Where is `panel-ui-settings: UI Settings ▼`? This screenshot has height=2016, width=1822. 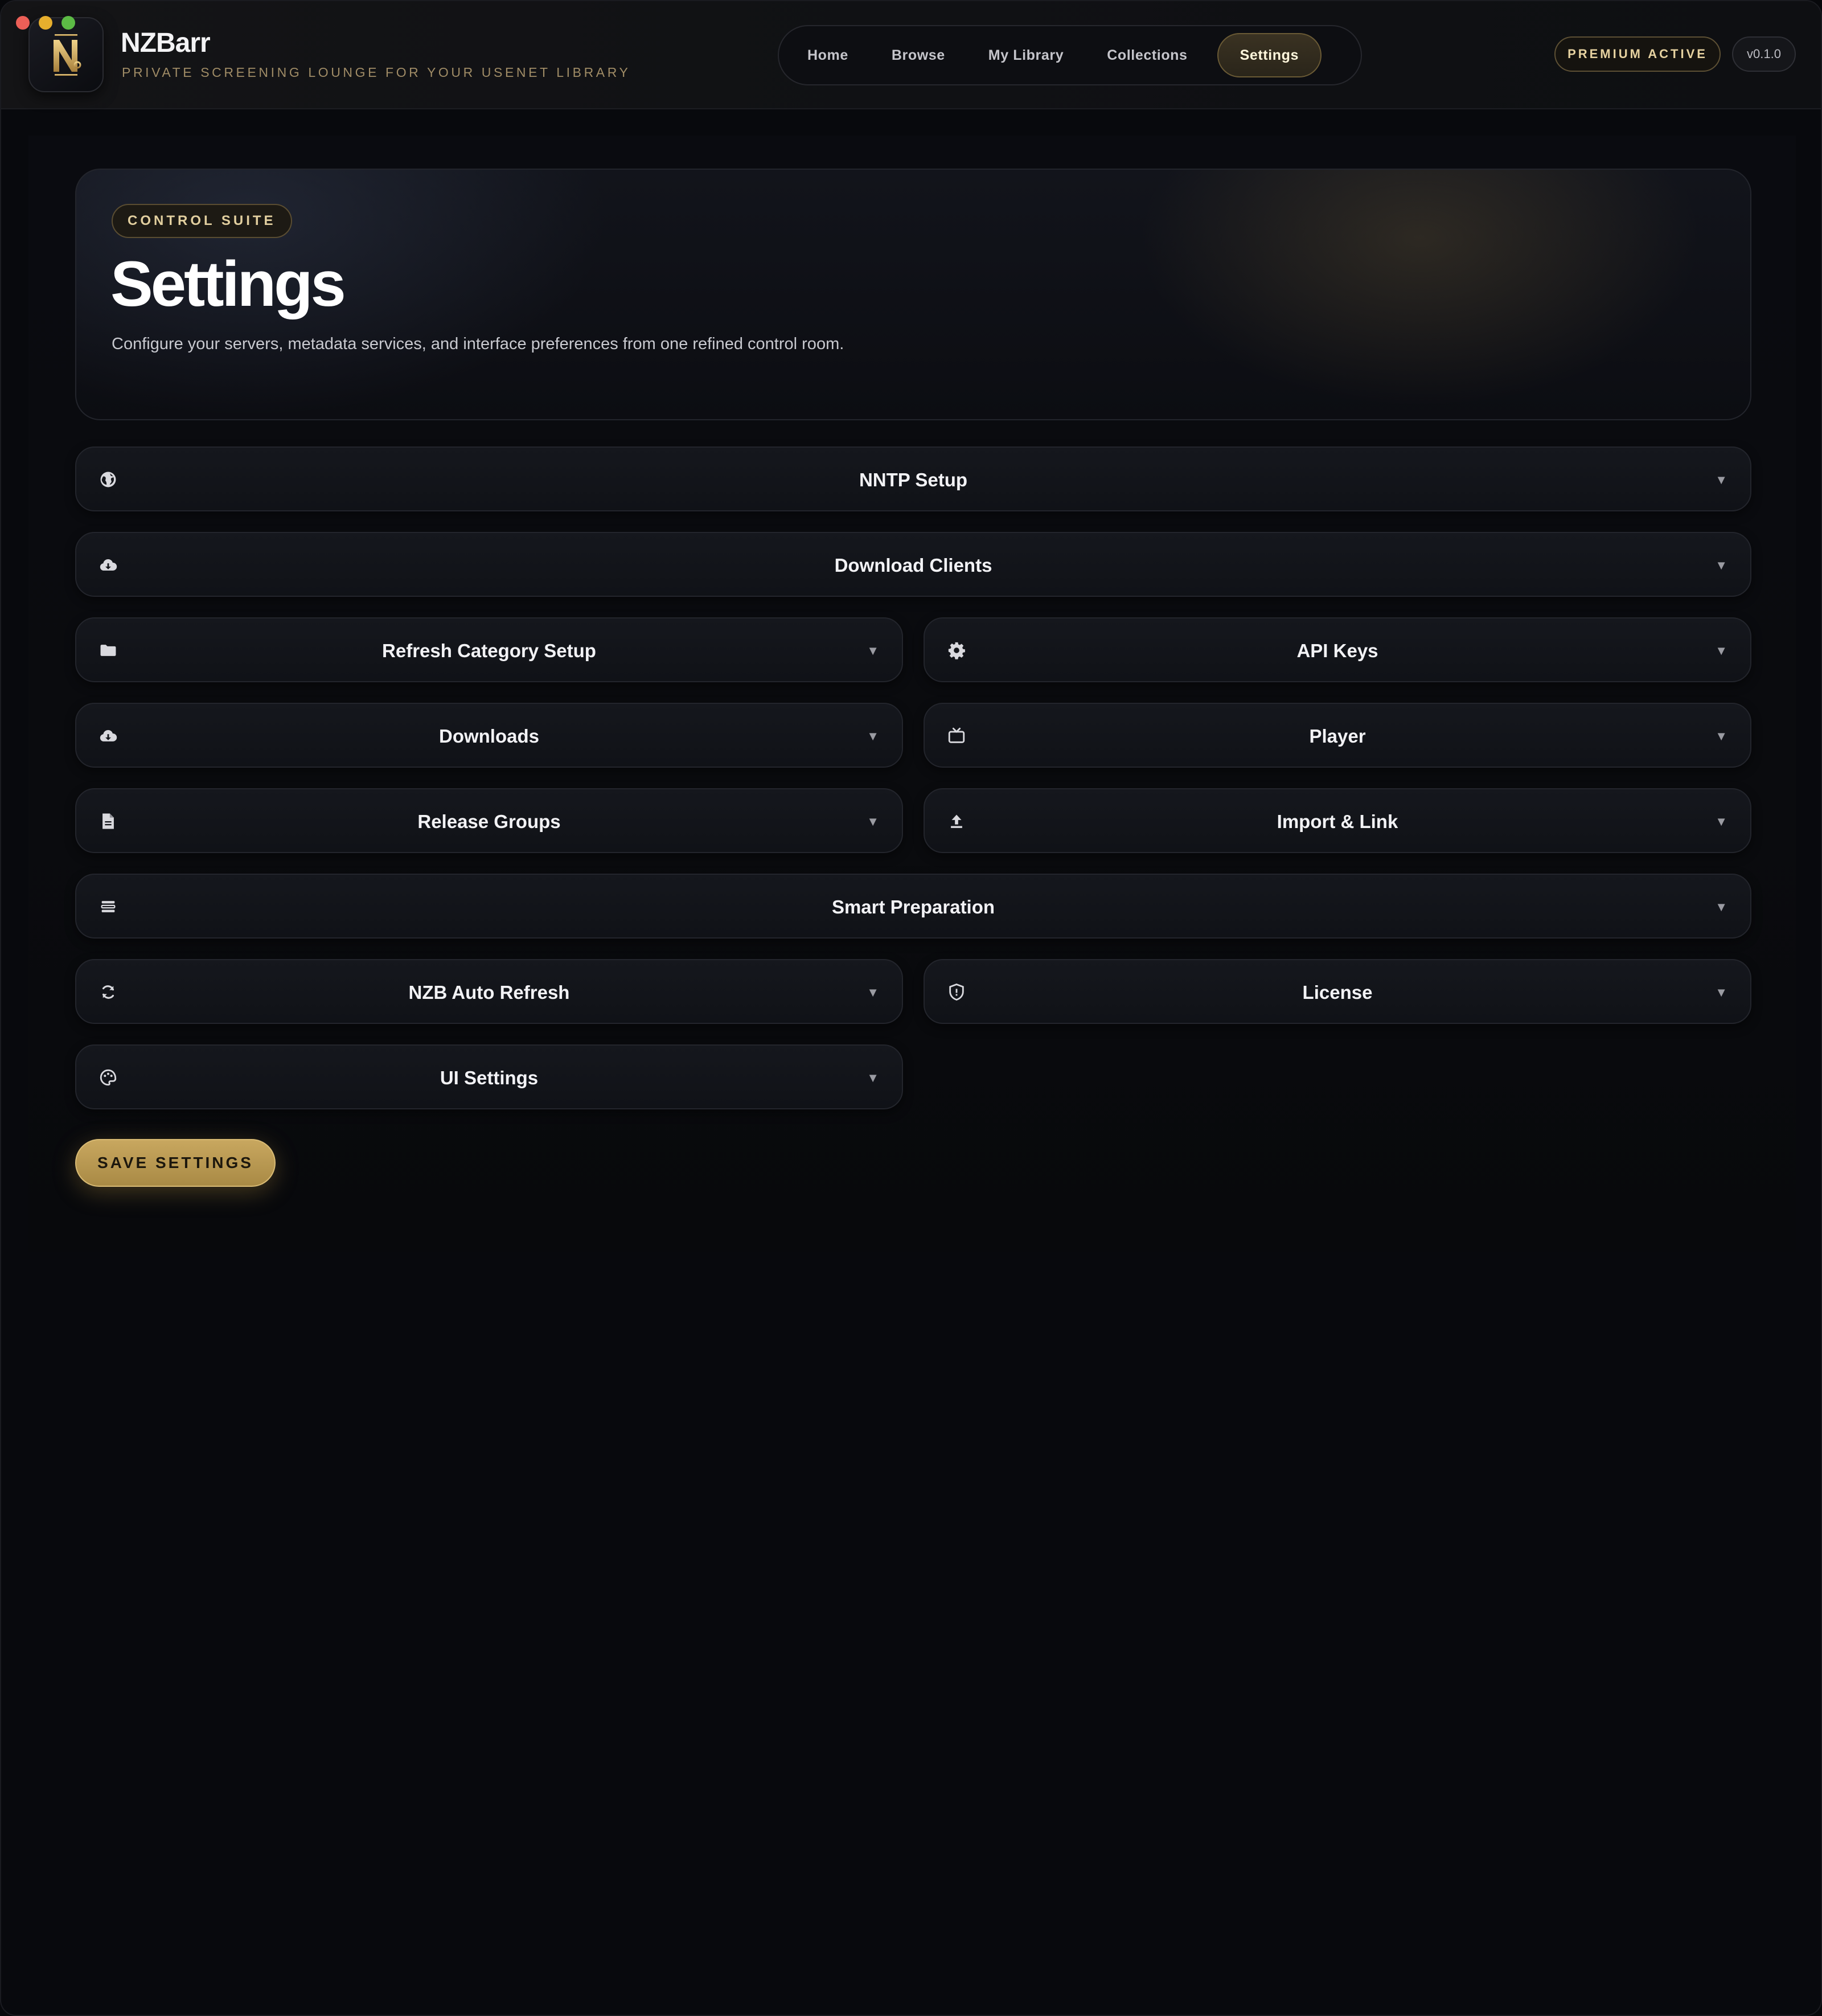
panel-ui-settings: UI Settings ▼ is located at coordinates (489, 1076).